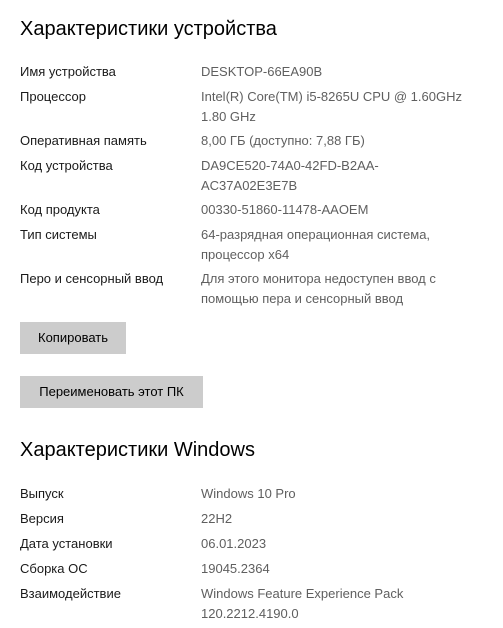  Describe the element at coordinates (58, 234) in the screenshot. I see `spec-label: Тип системы` at that location.